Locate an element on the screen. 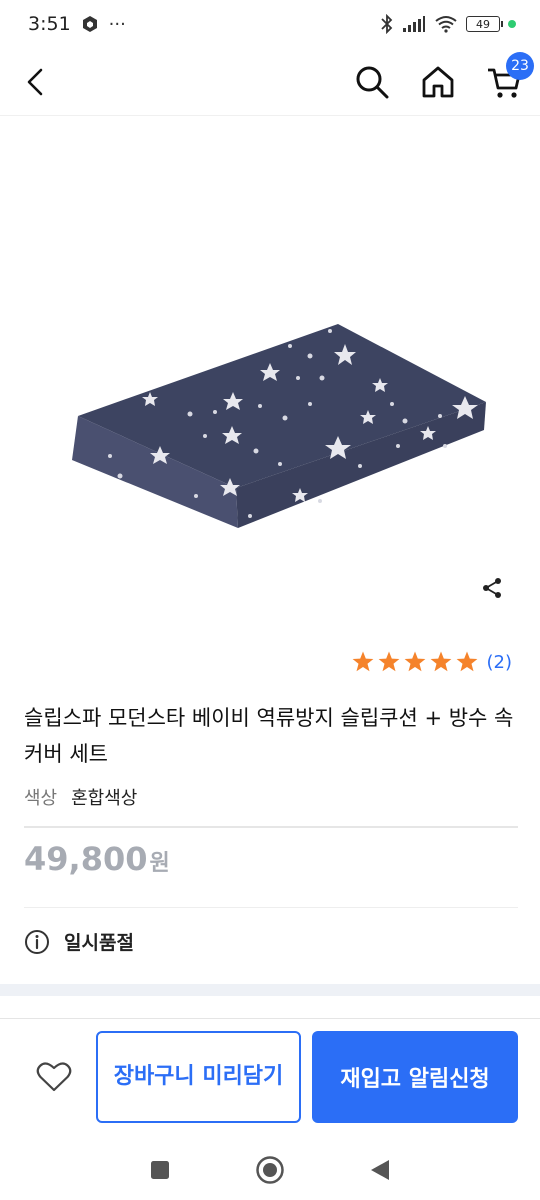 The width and height of the screenshot is (540, 1200). bottom-action-bar: 장바구니 미리담기 재입고 알림신청 is located at coordinates (270, 1074).